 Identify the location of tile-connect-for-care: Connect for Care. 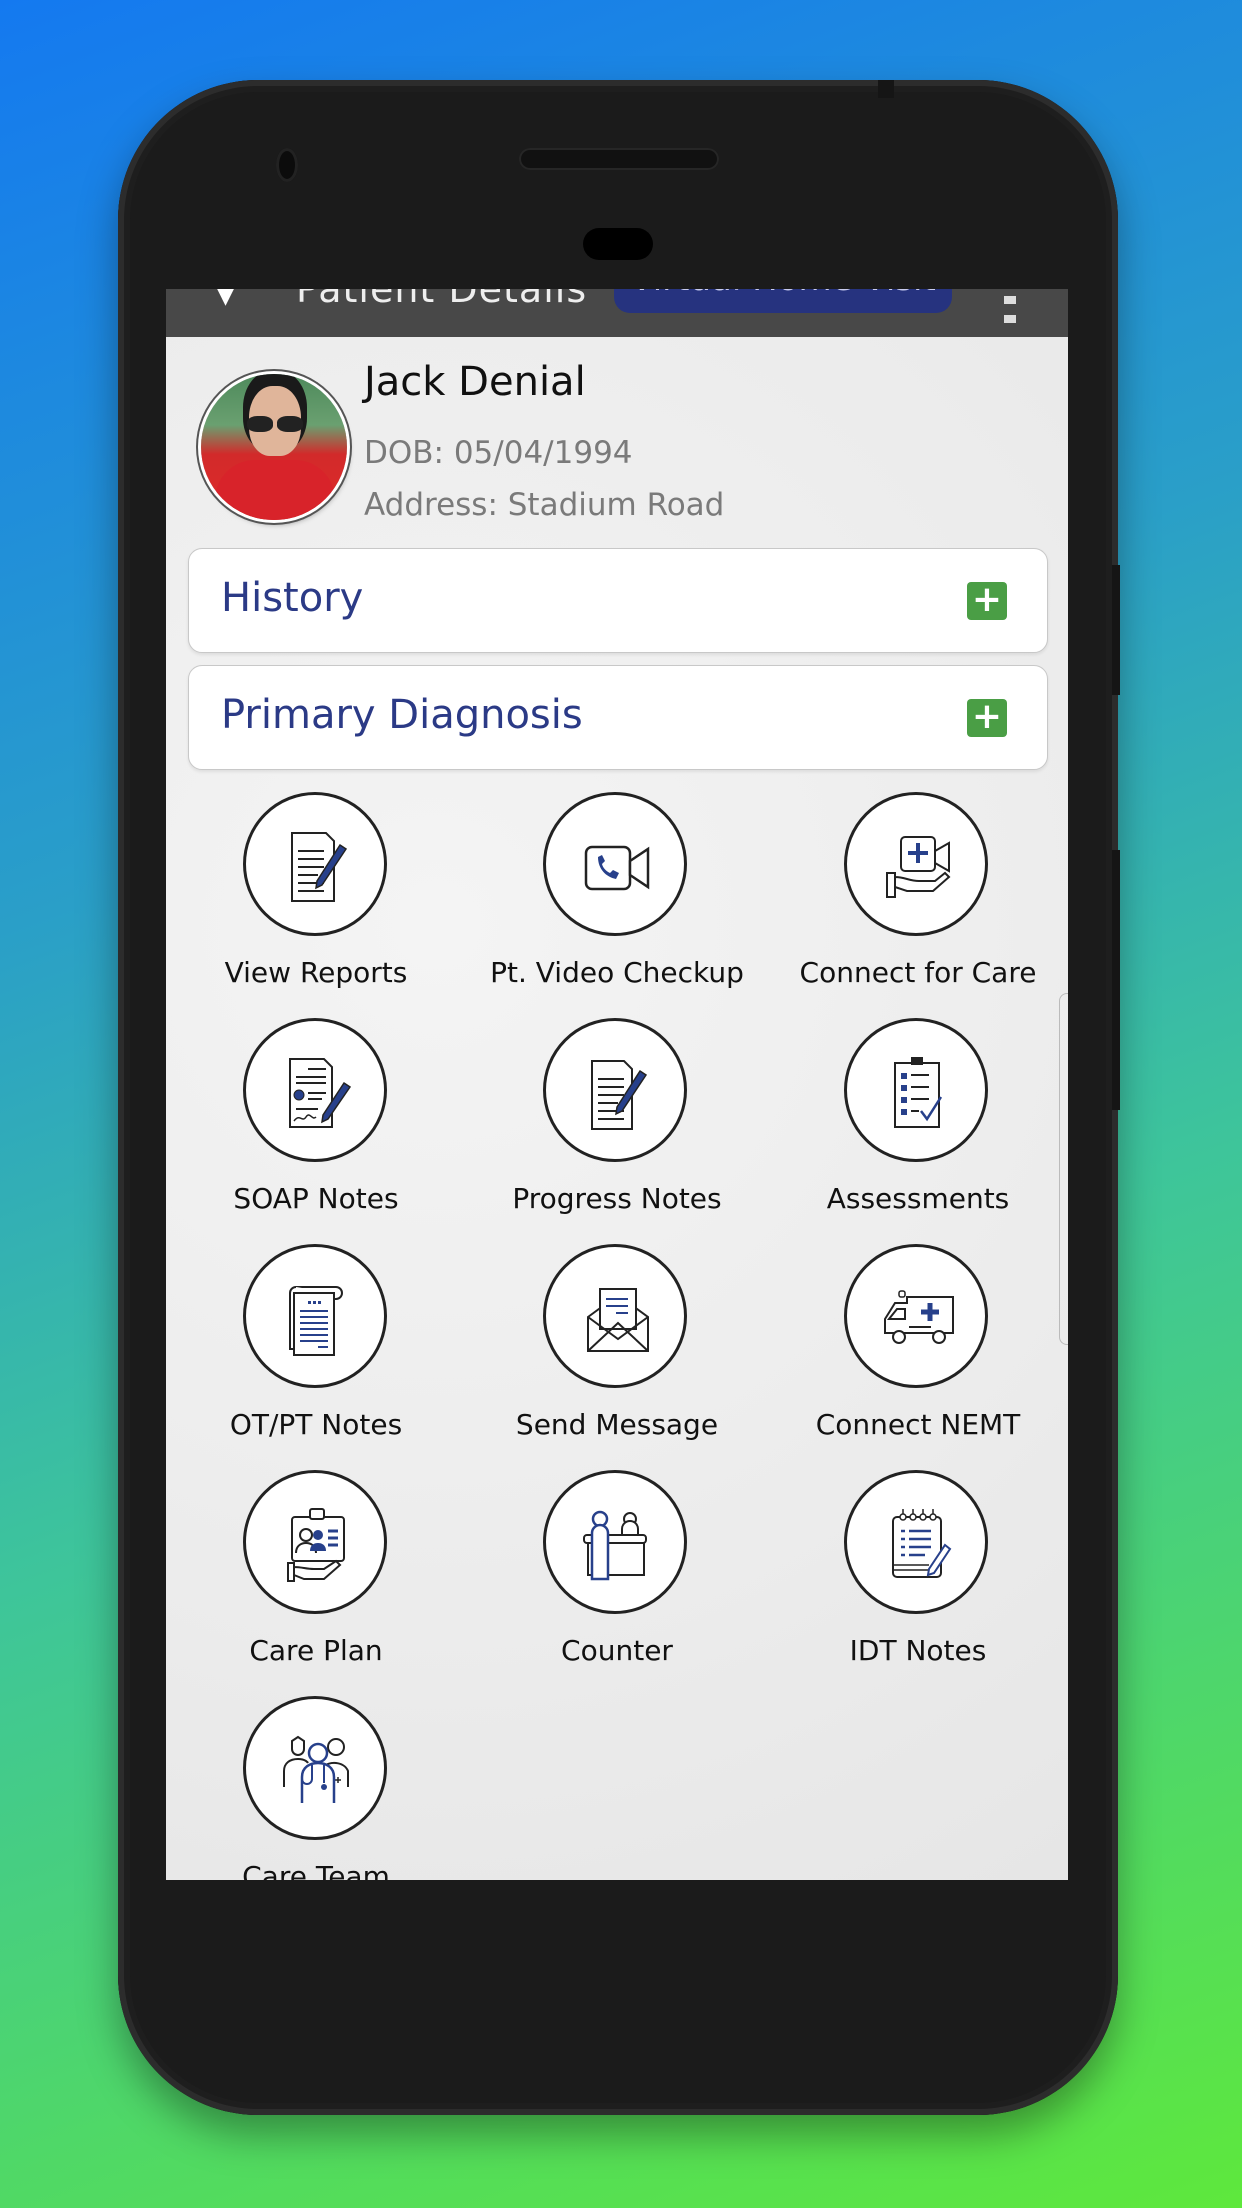
(918, 905).